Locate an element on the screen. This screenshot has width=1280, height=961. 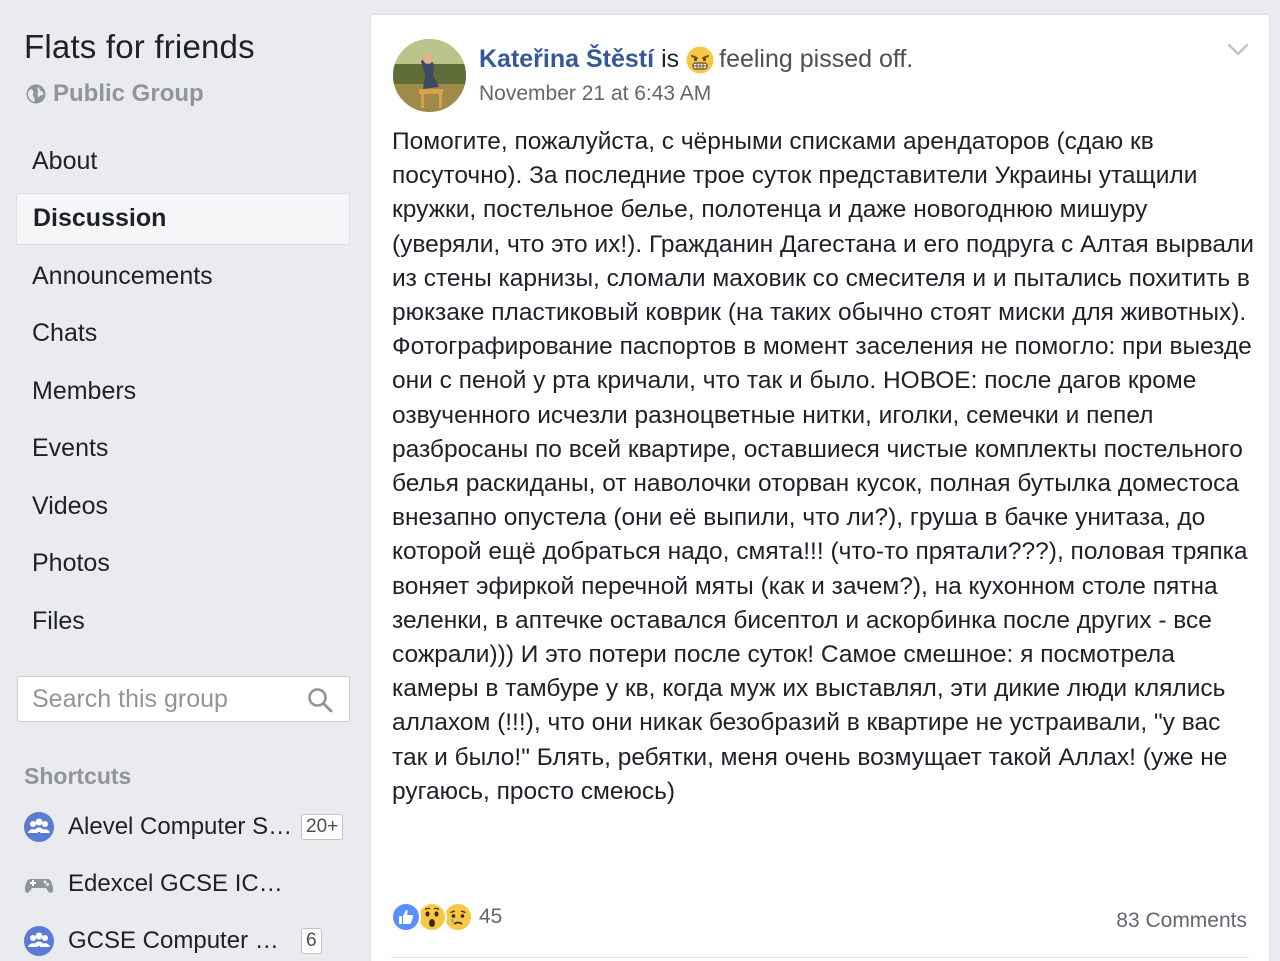
nav-events: Events is located at coordinates (183, 449).